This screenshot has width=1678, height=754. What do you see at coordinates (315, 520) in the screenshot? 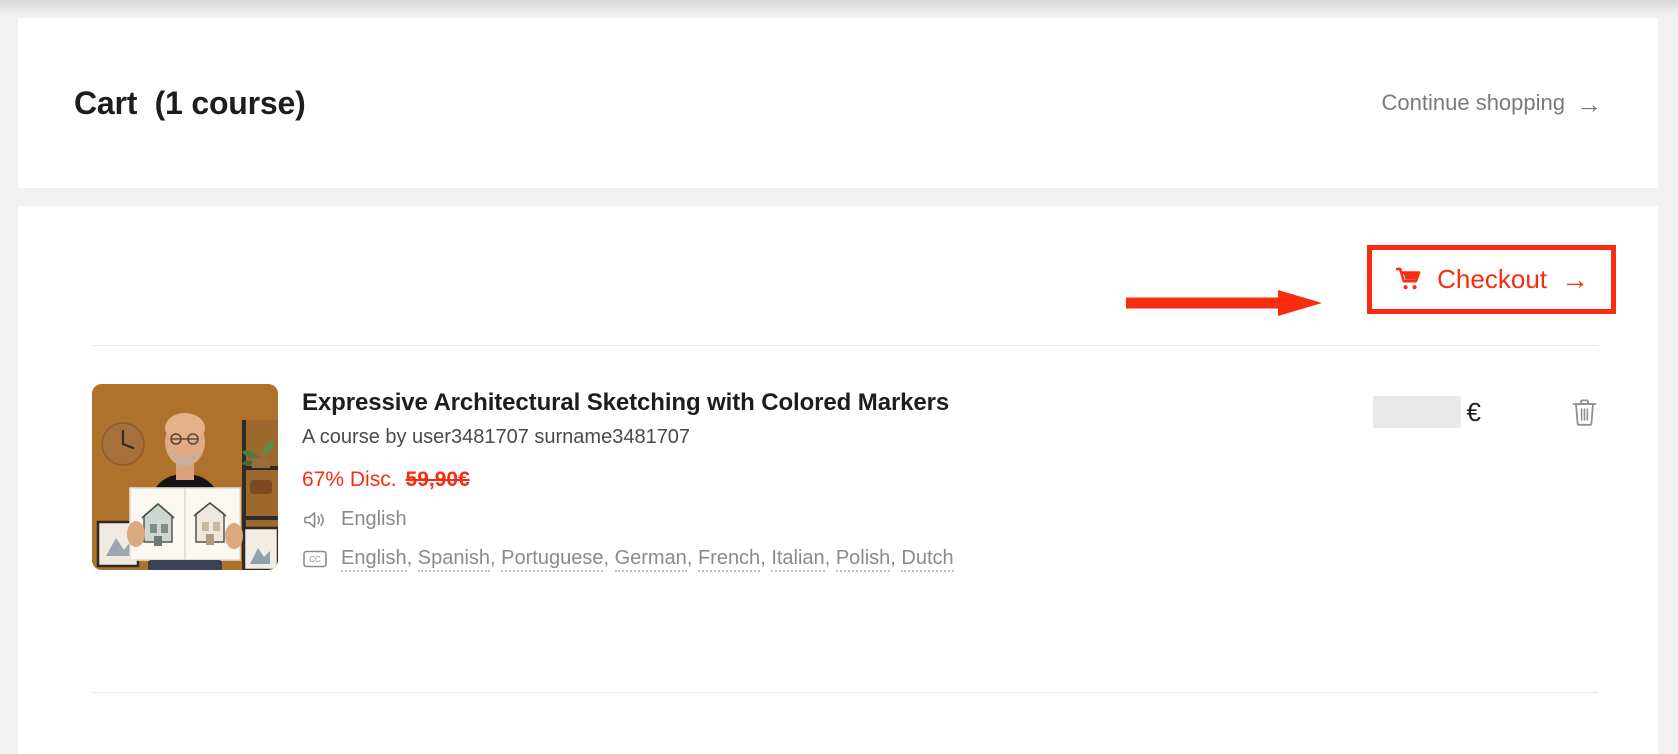
I see `audio-speaker-icon` at bounding box center [315, 520].